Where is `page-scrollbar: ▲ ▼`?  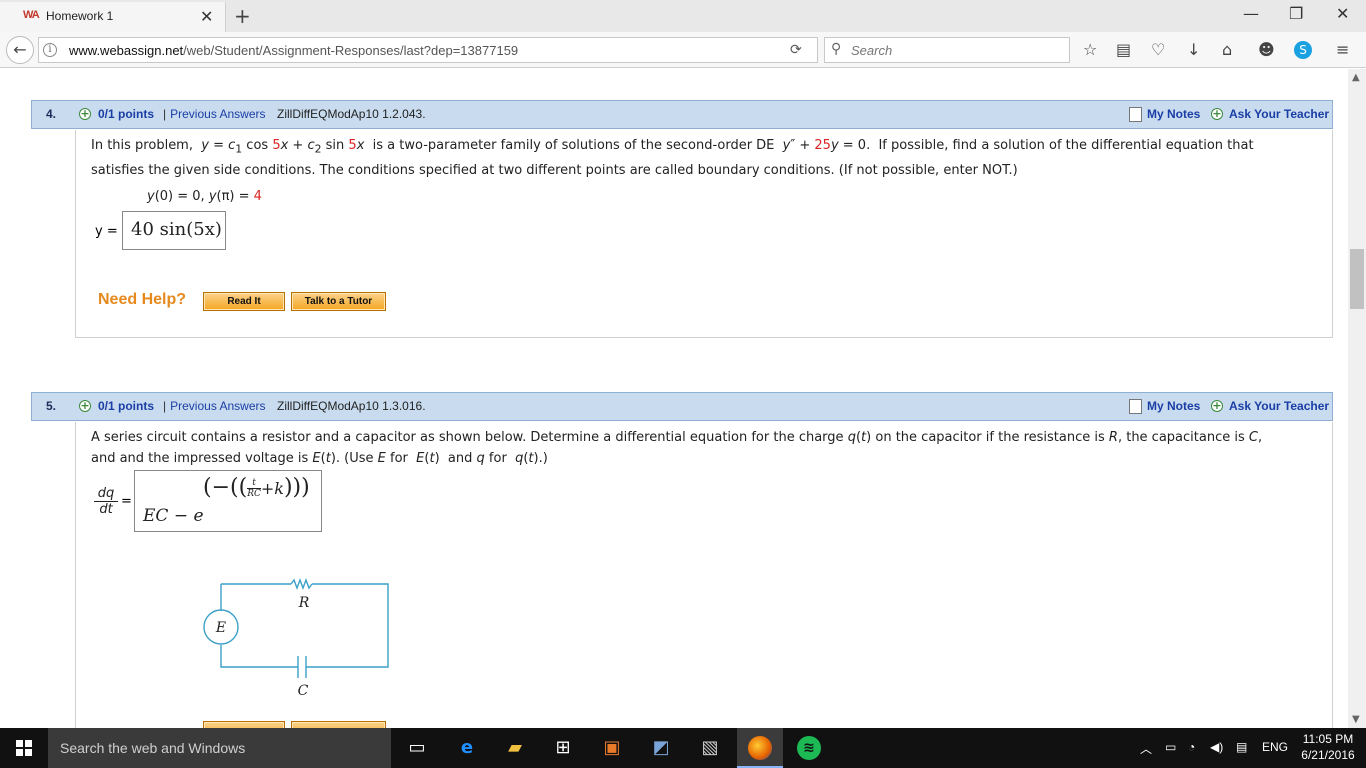
page-scrollbar: ▲ ▼ is located at coordinates (1357, 398).